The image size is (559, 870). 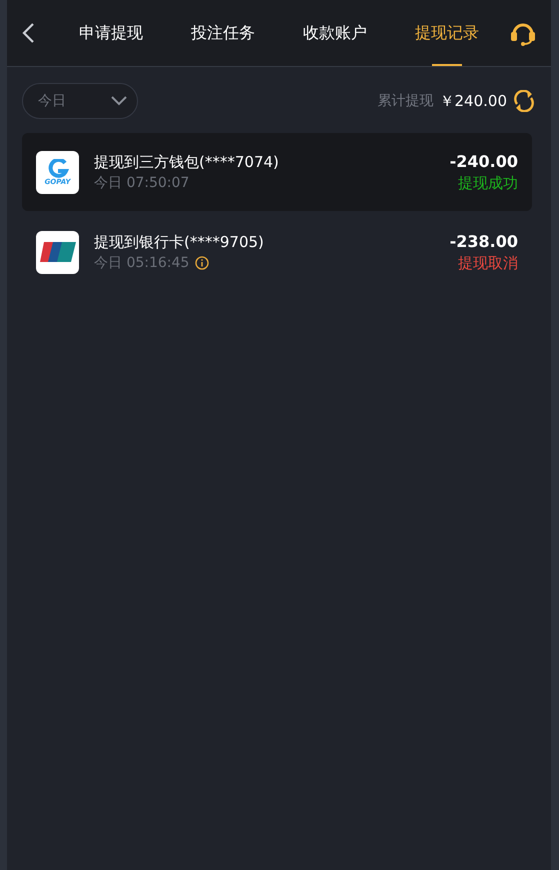 I want to click on record-amount: -240.00, so click(x=484, y=161).